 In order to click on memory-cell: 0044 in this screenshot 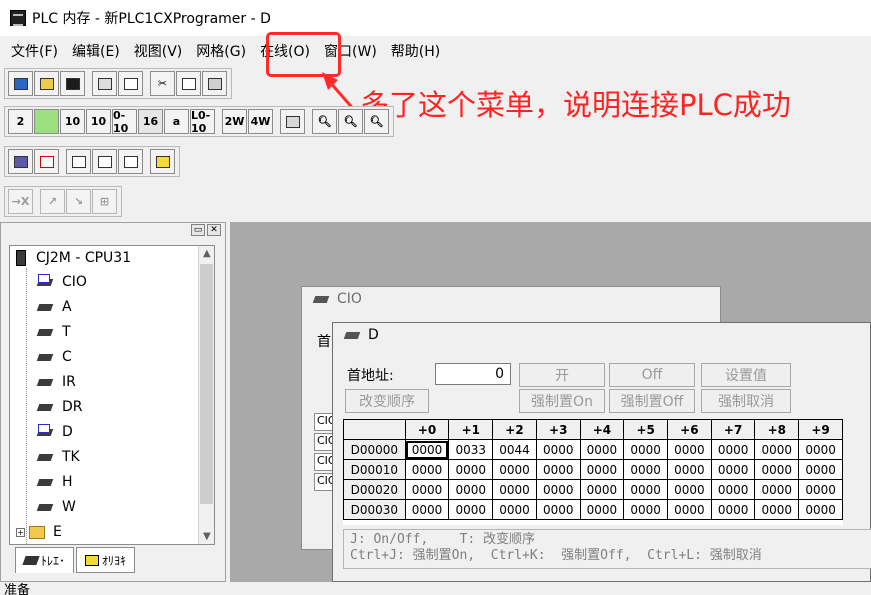, I will do `click(514, 449)`.